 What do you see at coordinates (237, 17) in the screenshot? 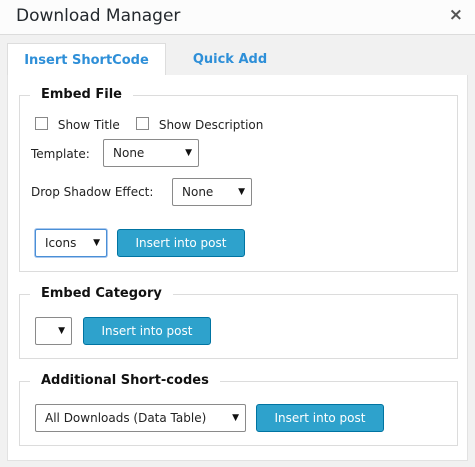
I see `dialog-titlebar: Download Manager ×` at bounding box center [237, 17].